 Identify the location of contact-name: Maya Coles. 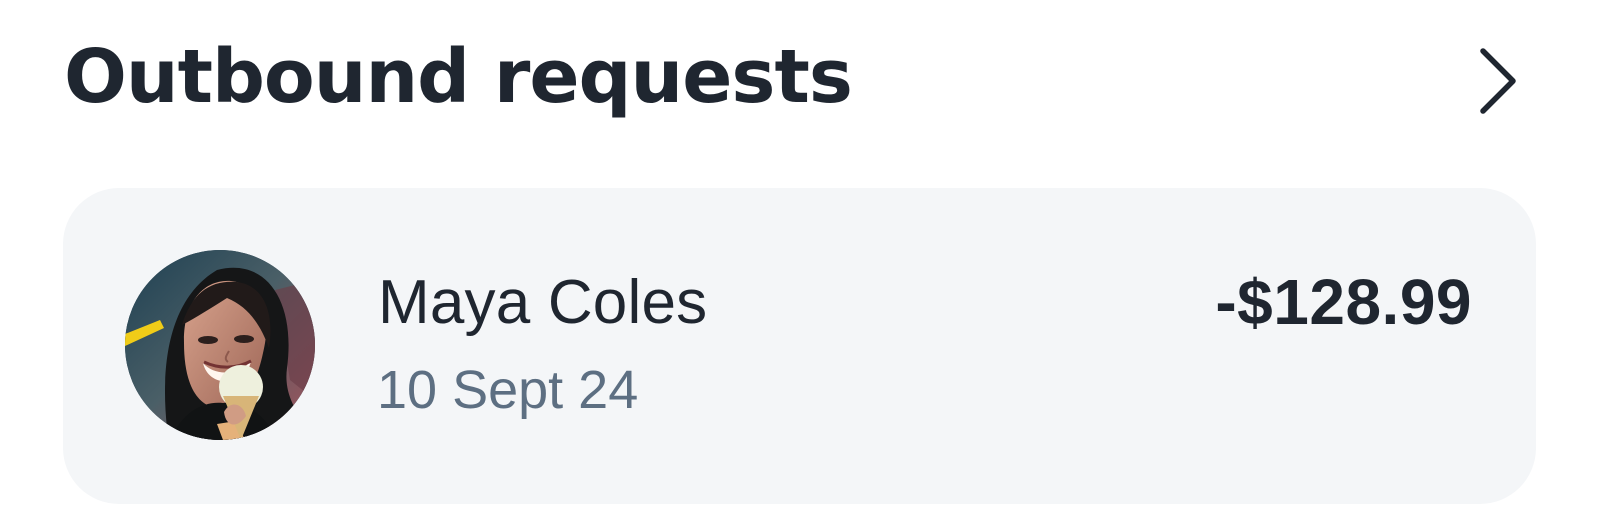
(543, 302).